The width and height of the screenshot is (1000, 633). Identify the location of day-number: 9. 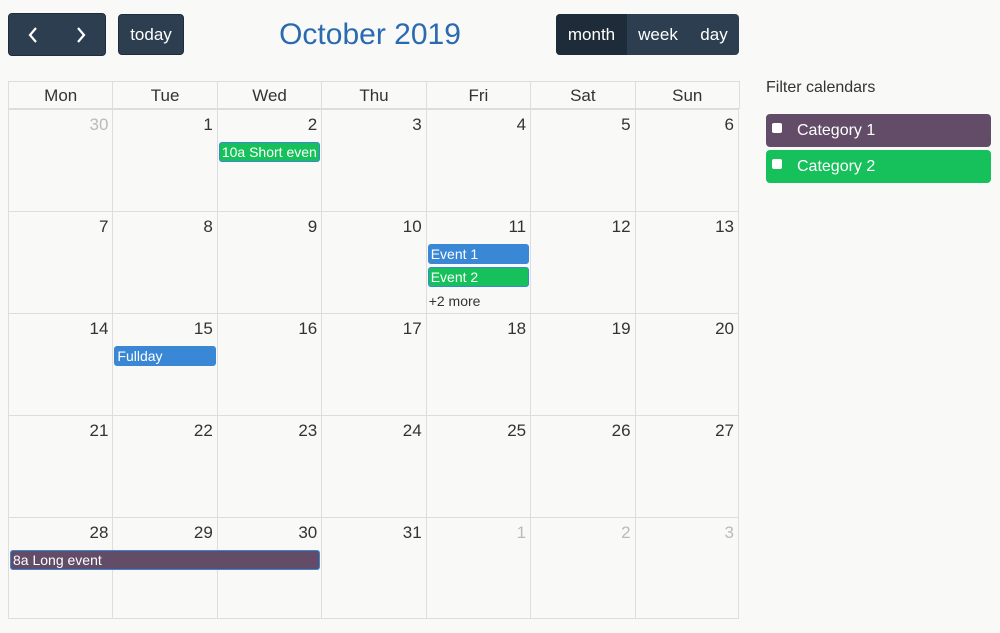
(312, 226).